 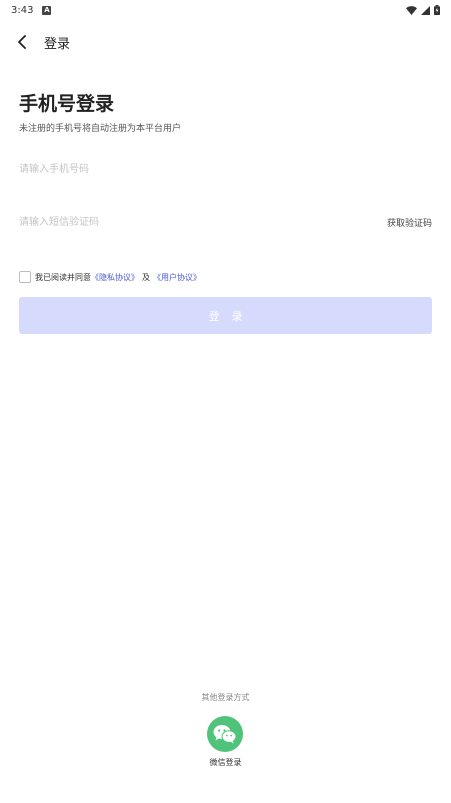 What do you see at coordinates (169, 169) in the screenshot?
I see `phone-input` at bounding box center [169, 169].